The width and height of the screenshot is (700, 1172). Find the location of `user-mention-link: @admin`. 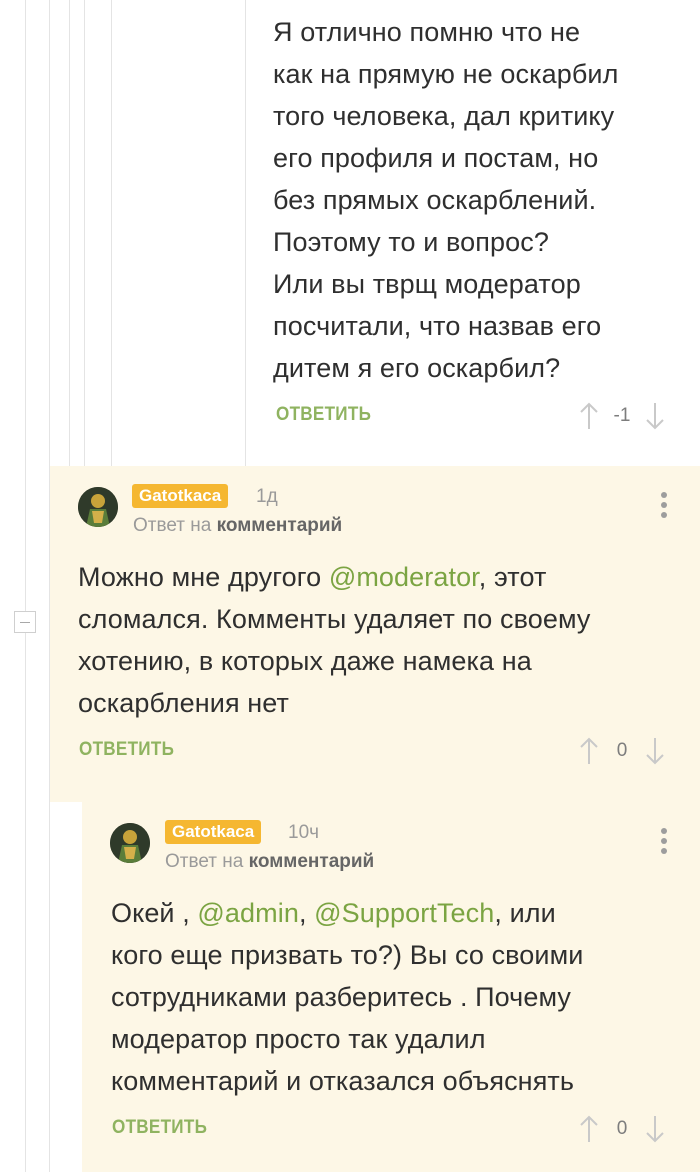

user-mention-link: @admin is located at coordinates (248, 913).